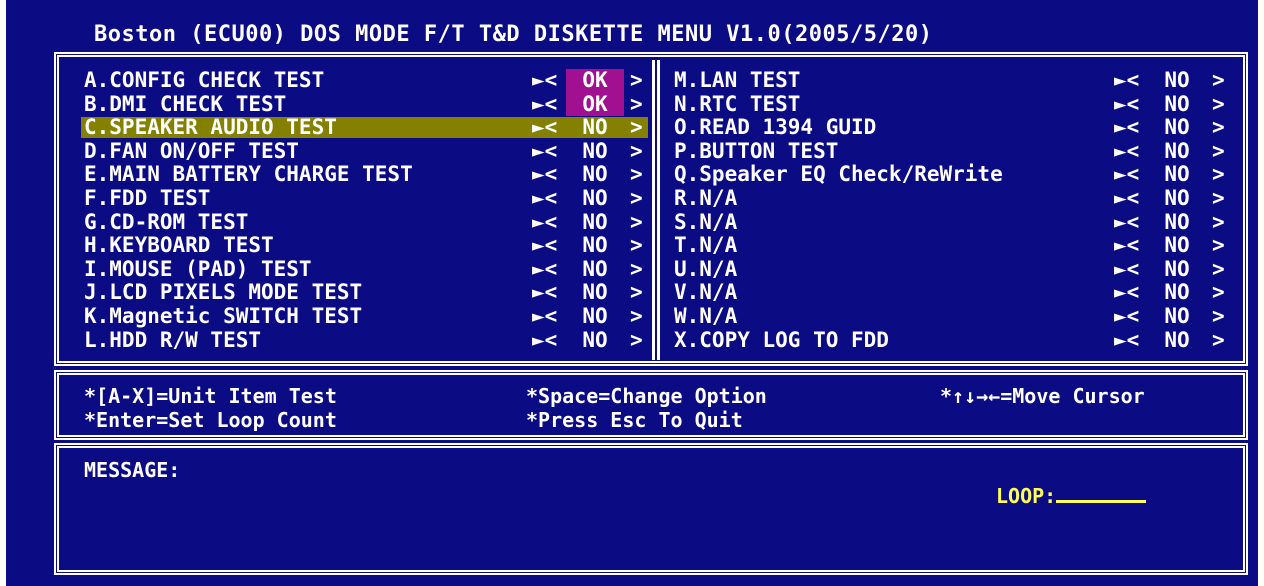  I want to click on help-change-option: *Space=Change Option, so click(646, 396).